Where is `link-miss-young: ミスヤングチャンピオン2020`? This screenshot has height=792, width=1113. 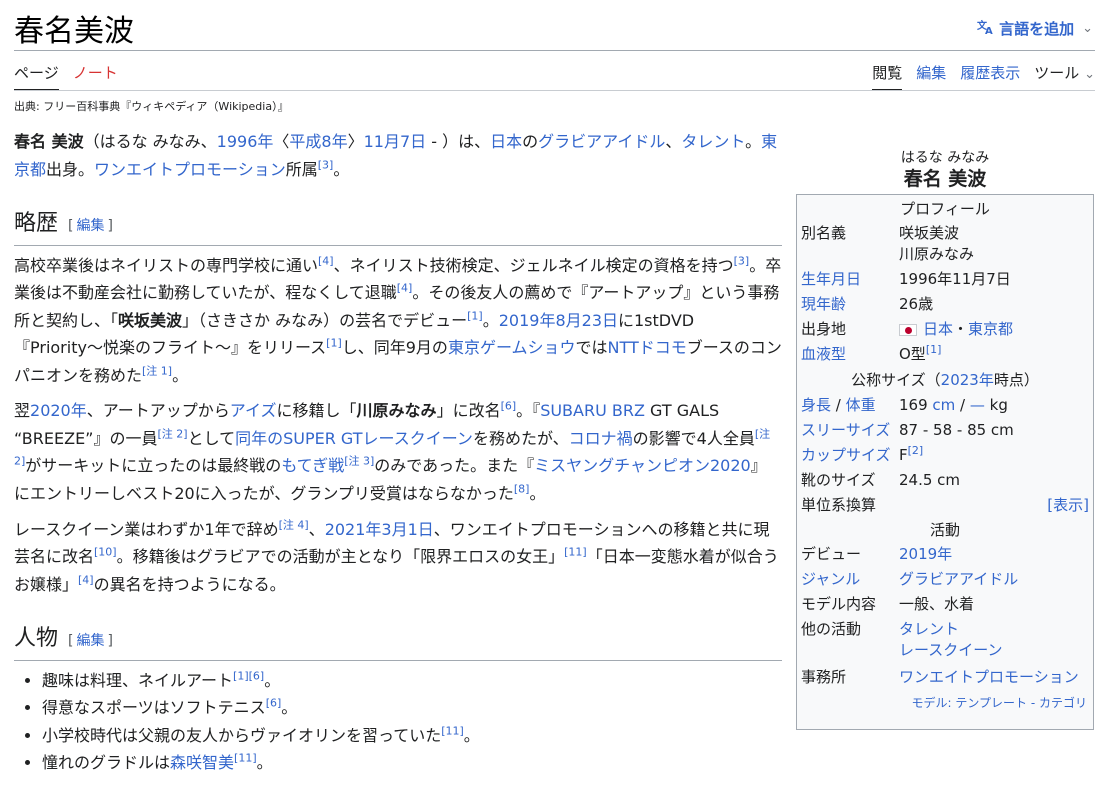
link-miss-young: ミスヤングチャンピオン2020 is located at coordinates (642, 465).